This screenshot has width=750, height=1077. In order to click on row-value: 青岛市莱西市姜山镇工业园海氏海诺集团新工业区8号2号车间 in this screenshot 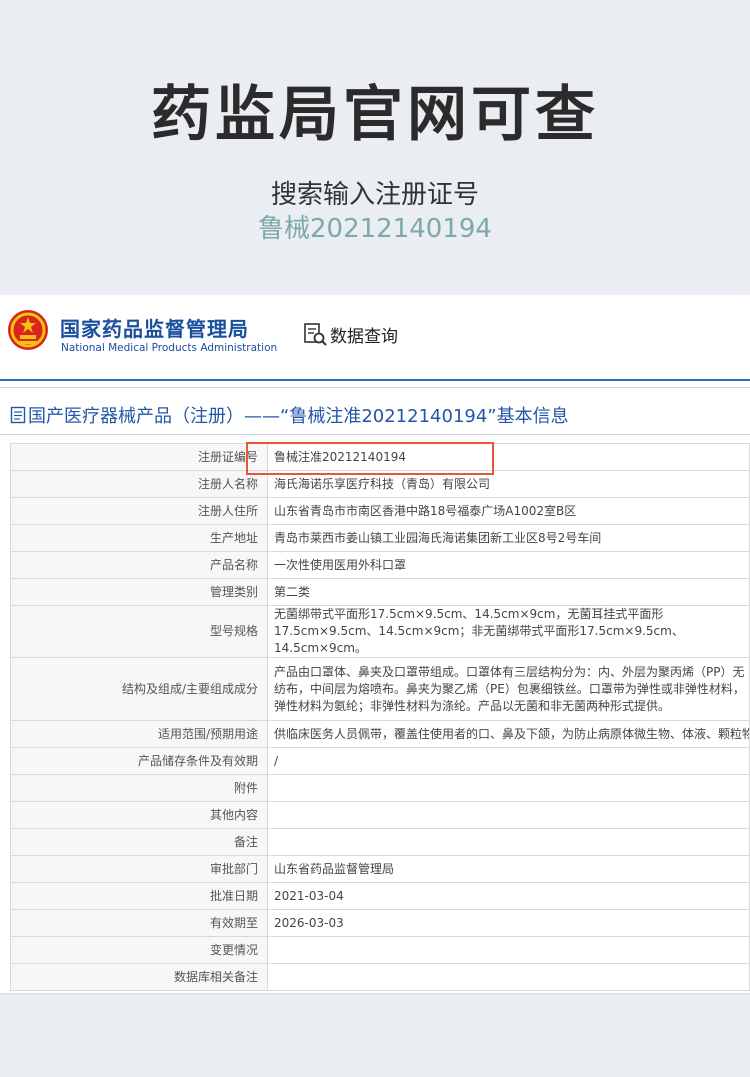, I will do `click(508, 538)`.